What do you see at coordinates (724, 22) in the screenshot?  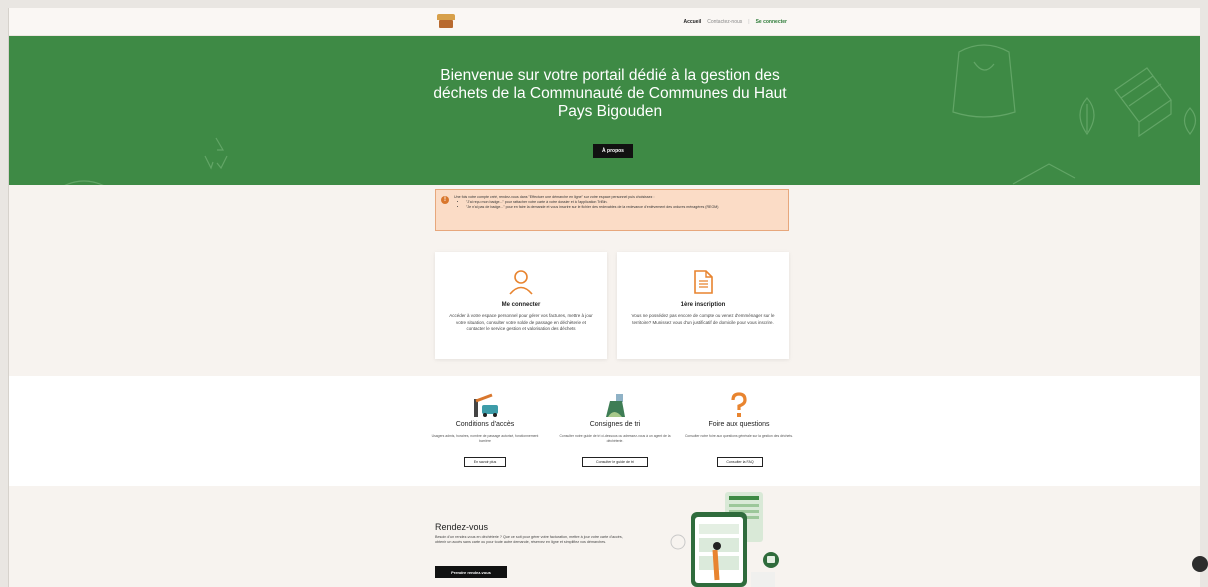 I see `nav-contact-link: Contactez-nous` at bounding box center [724, 22].